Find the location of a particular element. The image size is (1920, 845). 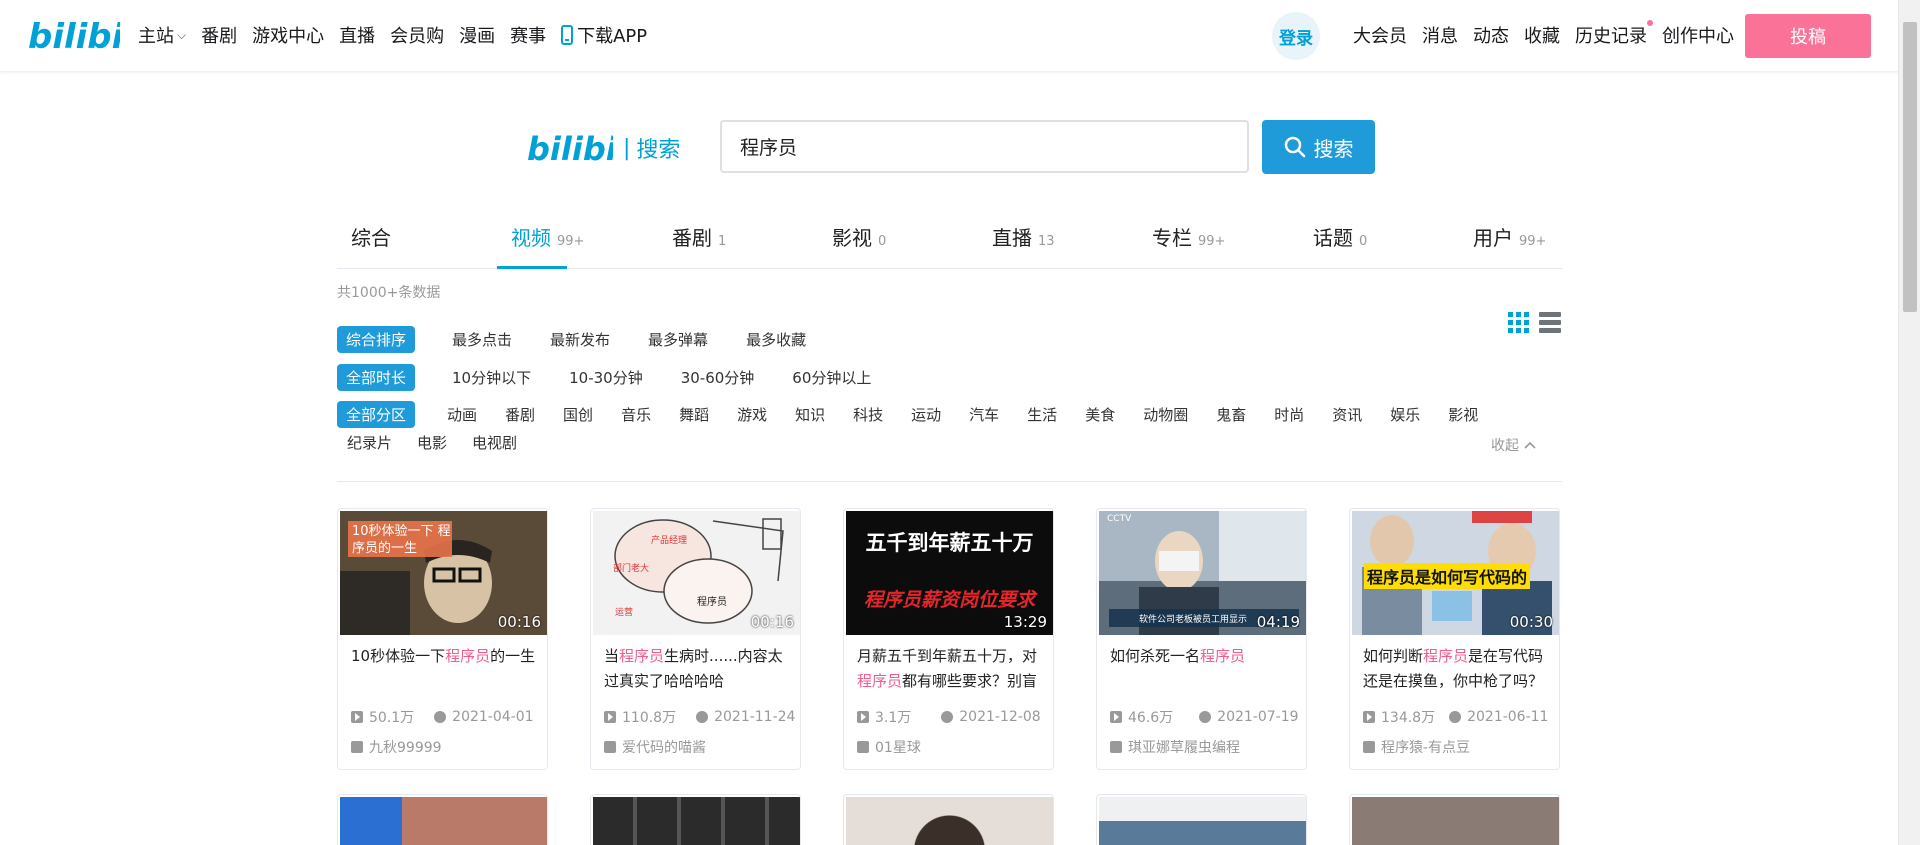

search-button: 搜索 is located at coordinates (1318, 147).